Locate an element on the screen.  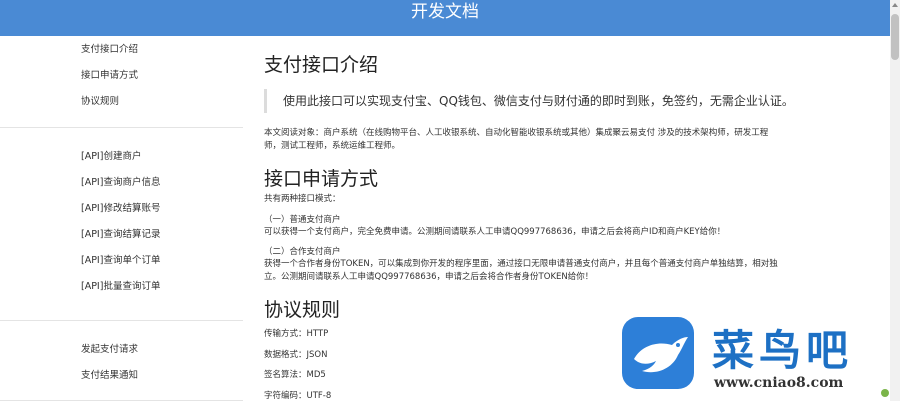
sidebar-group-intro: 支付接口介绍 接口申请方式 协议规则 is located at coordinates (121, 82).